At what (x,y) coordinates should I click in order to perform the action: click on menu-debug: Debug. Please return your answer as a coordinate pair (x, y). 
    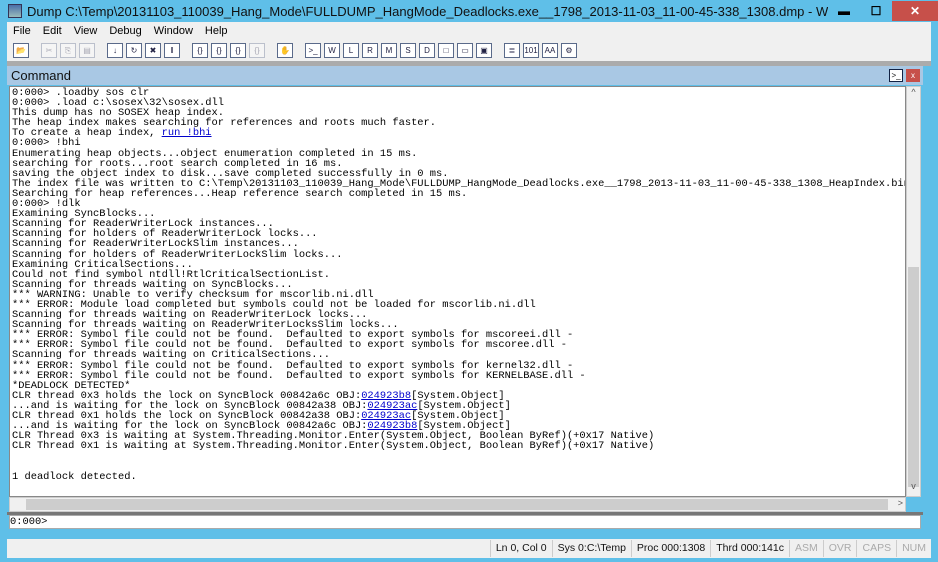
    Looking at the image, I should click on (125, 31).